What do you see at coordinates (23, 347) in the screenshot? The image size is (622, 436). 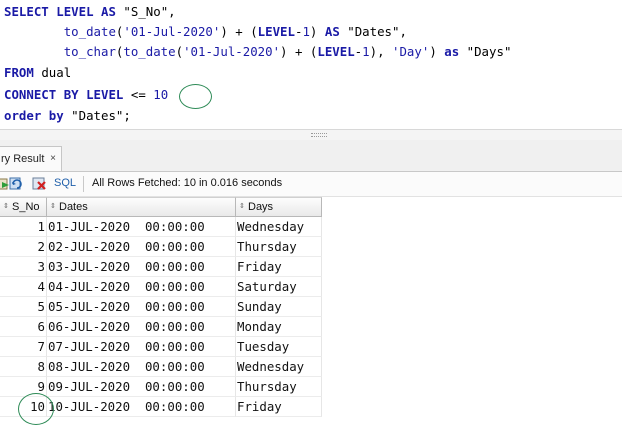 I see `cell-s-no: 7` at bounding box center [23, 347].